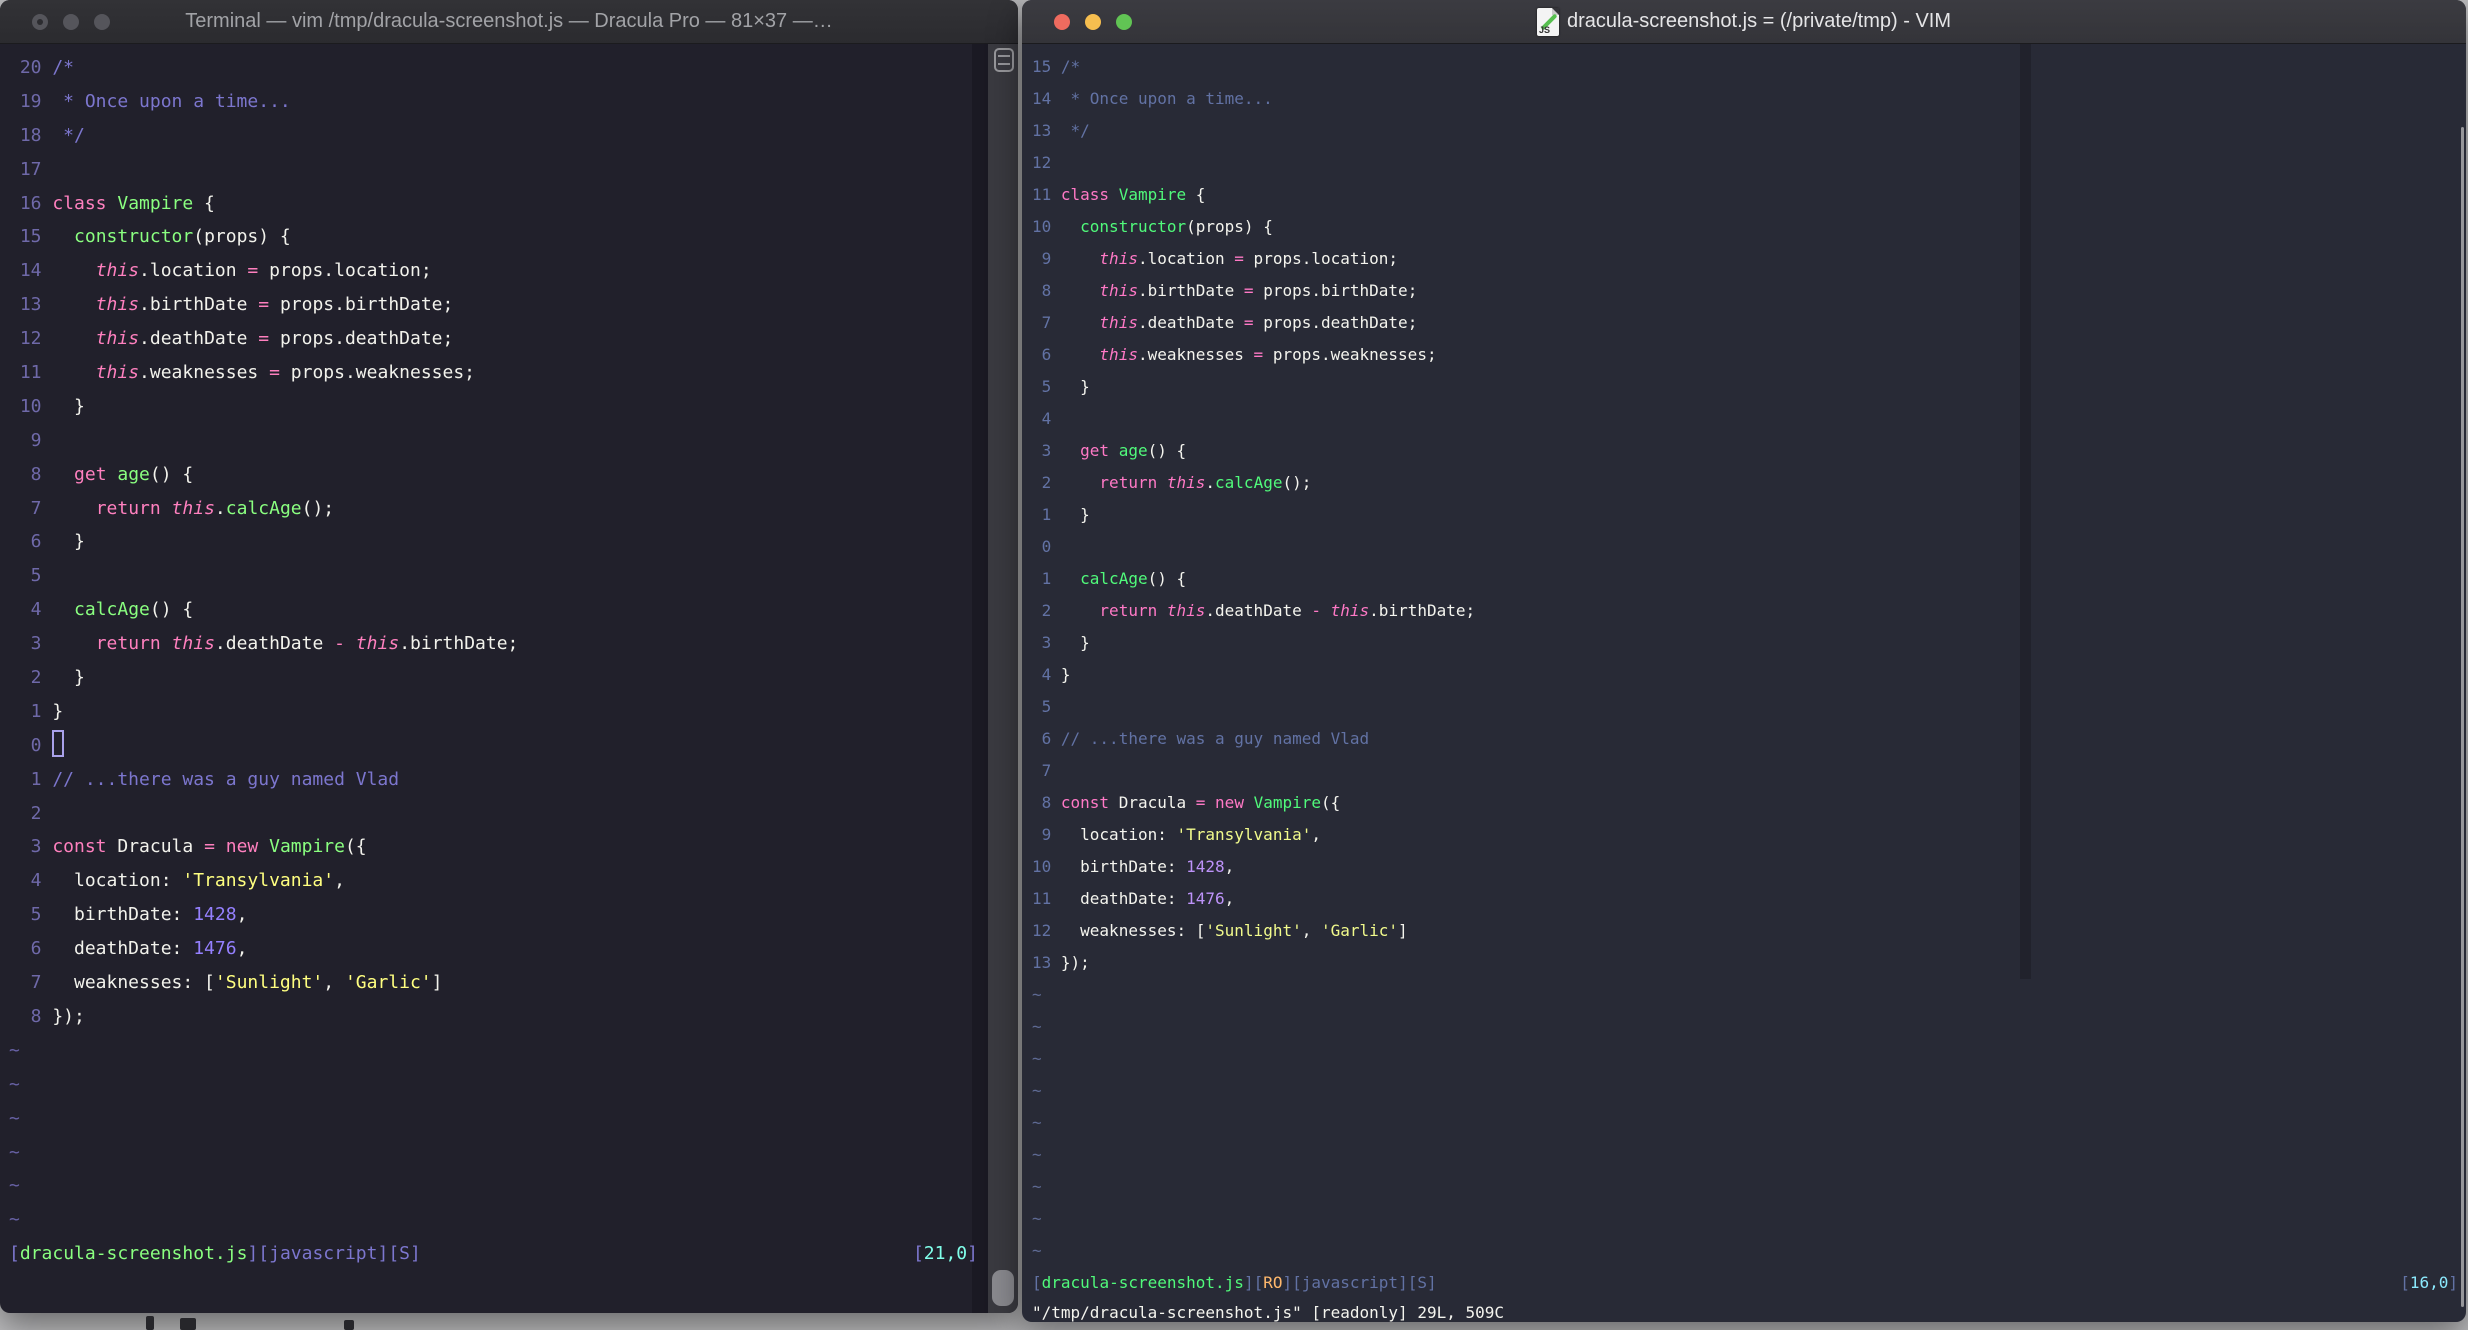 The height and width of the screenshot is (1330, 2468). I want to click on code-line: 12, so click(1749, 163).